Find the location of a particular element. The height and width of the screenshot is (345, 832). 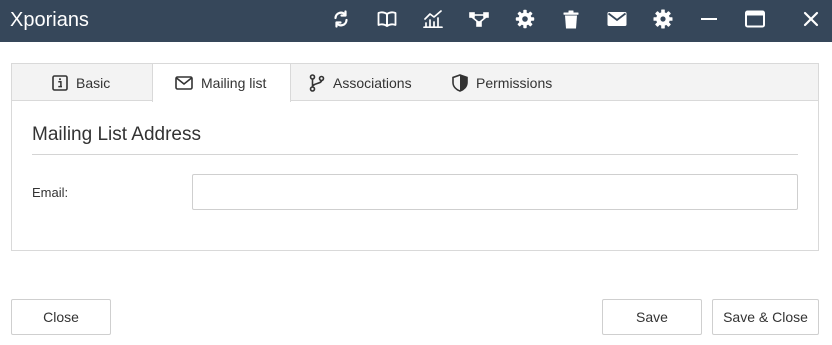

close-button: Close is located at coordinates (61, 317).